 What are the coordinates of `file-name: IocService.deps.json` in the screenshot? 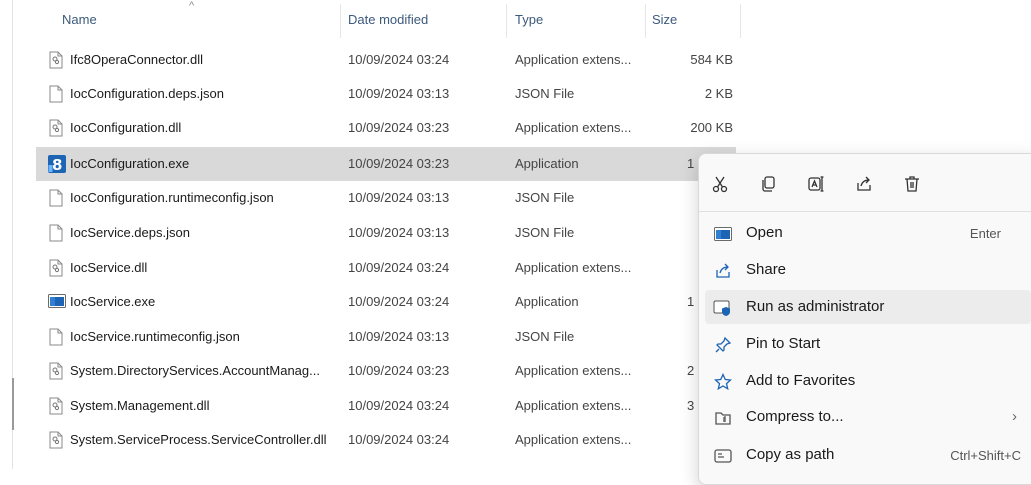 It's located at (130, 232).